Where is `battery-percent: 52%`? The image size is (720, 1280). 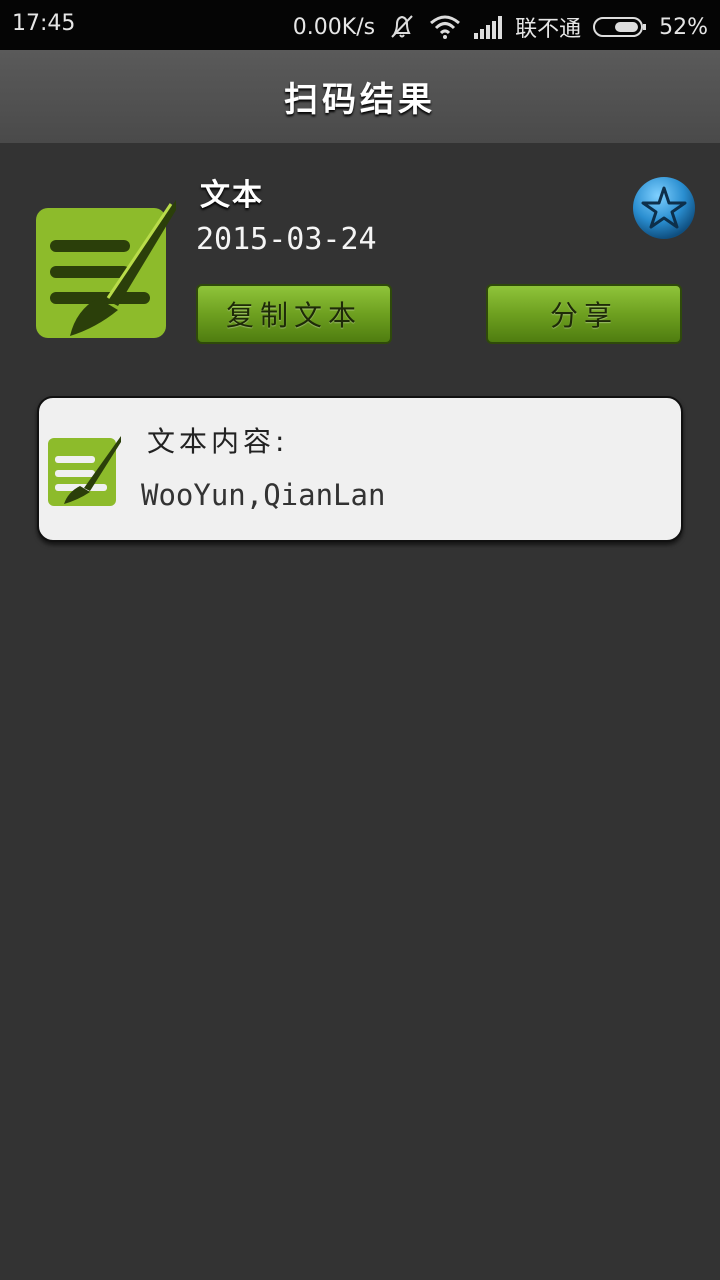 battery-percent: 52% is located at coordinates (683, 27).